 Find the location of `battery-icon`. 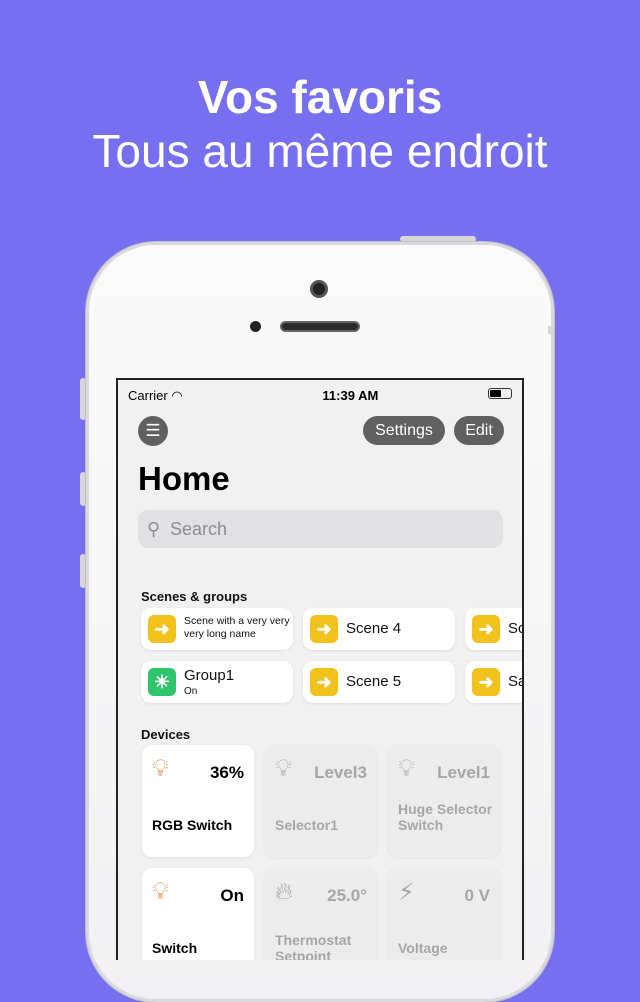

battery-icon is located at coordinates (500, 393).